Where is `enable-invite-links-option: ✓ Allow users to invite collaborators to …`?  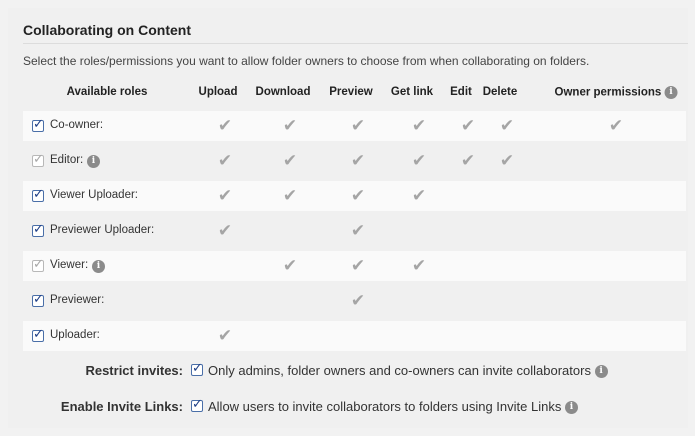
enable-invite-links-option: ✓ Allow users to invite collaborators to … is located at coordinates (384, 406).